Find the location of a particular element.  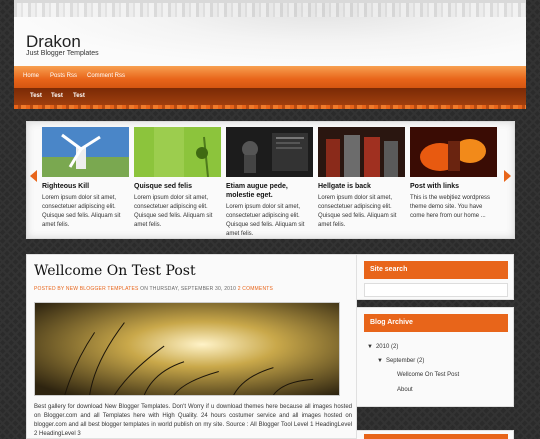

slide-title: Post with links is located at coordinates (453, 186).